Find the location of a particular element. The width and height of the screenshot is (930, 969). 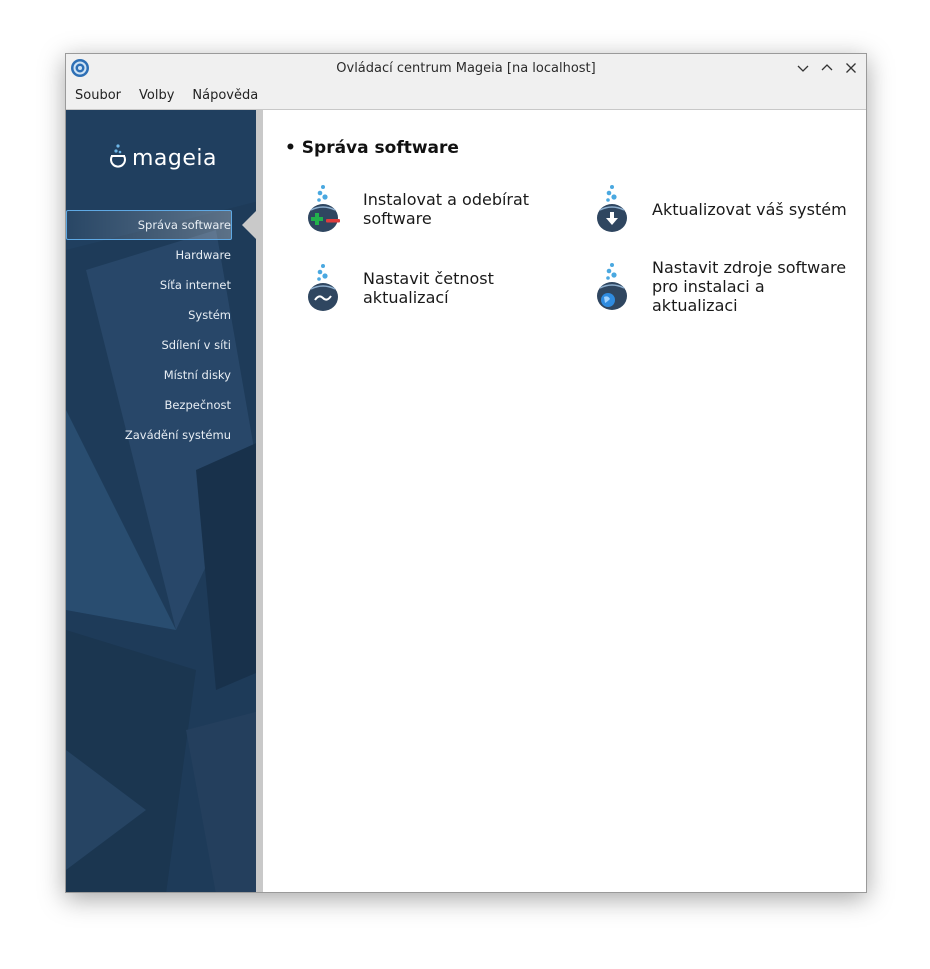

menu-file: Soubor is located at coordinates (98, 95).